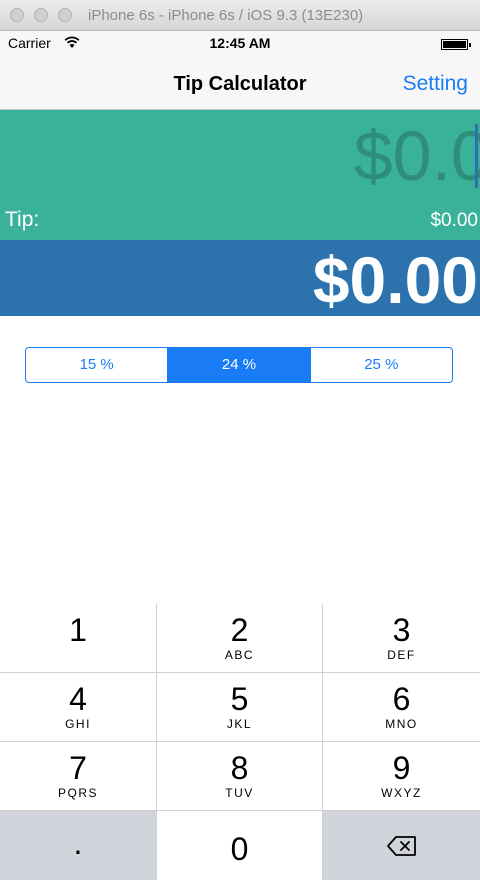 The image size is (480, 880). What do you see at coordinates (401, 630) in the screenshot?
I see `key-digit: 3` at bounding box center [401, 630].